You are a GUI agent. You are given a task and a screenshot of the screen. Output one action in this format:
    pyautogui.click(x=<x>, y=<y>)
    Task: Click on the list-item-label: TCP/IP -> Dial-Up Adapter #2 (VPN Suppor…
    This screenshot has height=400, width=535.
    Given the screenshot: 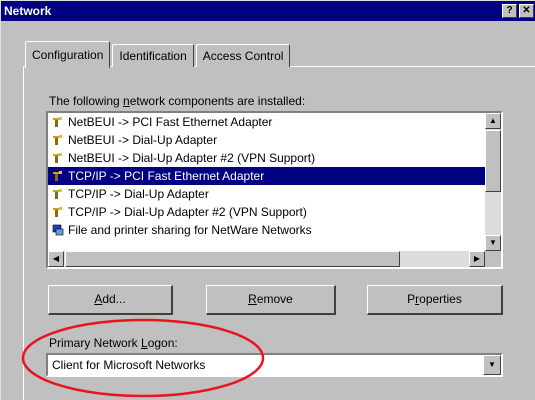 What is the action you would take?
    pyautogui.click(x=187, y=212)
    